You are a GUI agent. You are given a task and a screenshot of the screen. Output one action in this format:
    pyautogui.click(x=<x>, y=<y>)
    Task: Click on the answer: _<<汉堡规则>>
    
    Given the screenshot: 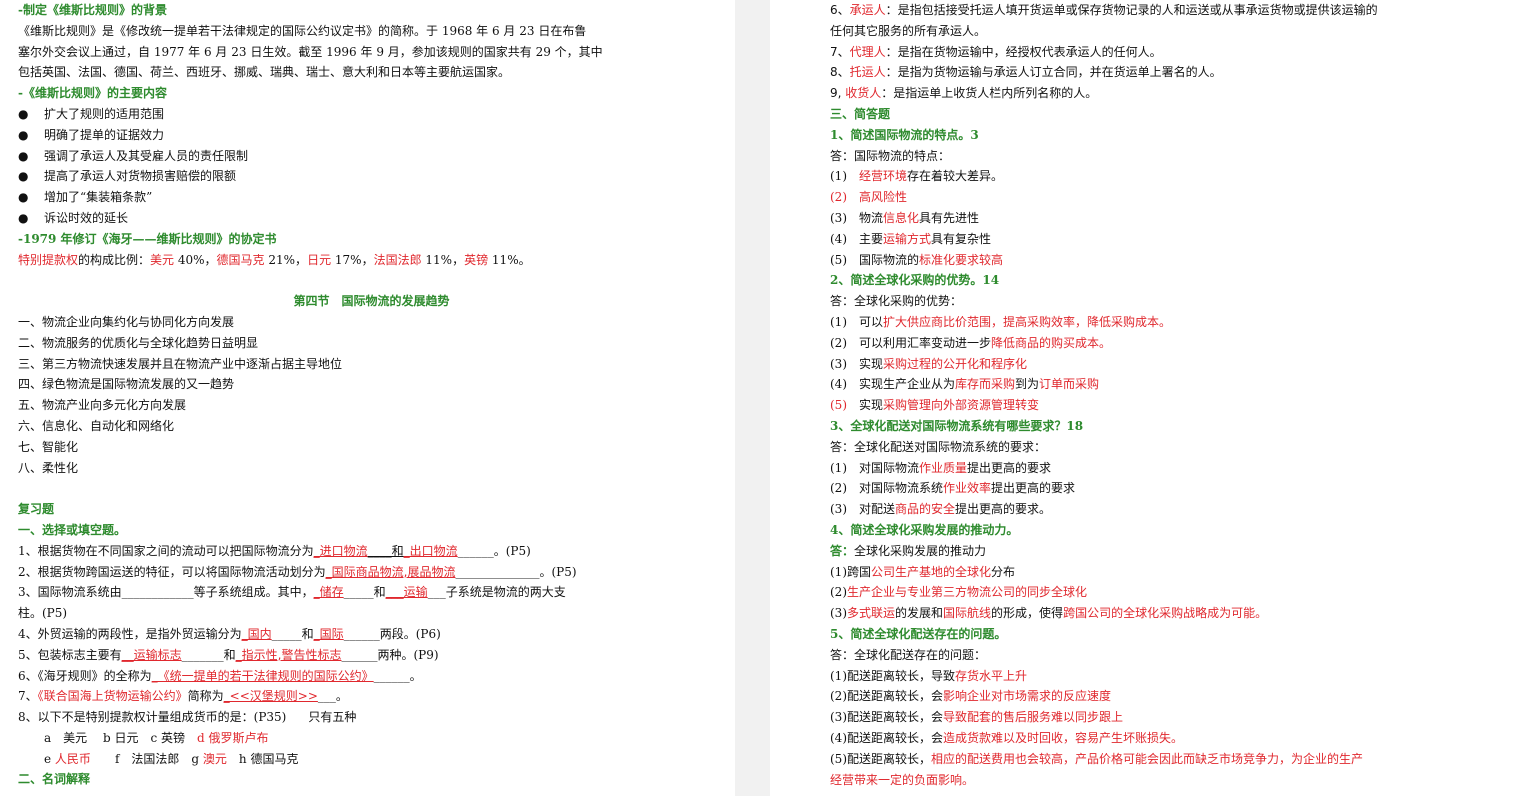 What is the action you would take?
    pyautogui.click(x=270, y=696)
    